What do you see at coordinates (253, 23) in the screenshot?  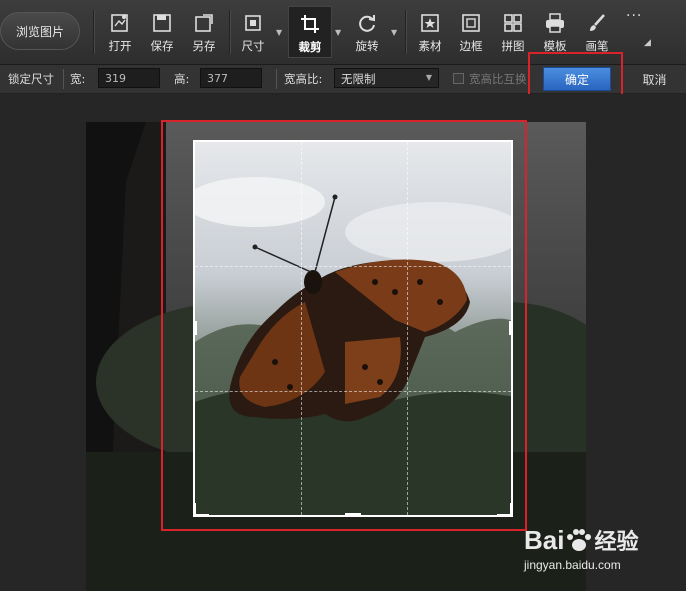 I see `resize-icon` at bounding box center [253, 23].